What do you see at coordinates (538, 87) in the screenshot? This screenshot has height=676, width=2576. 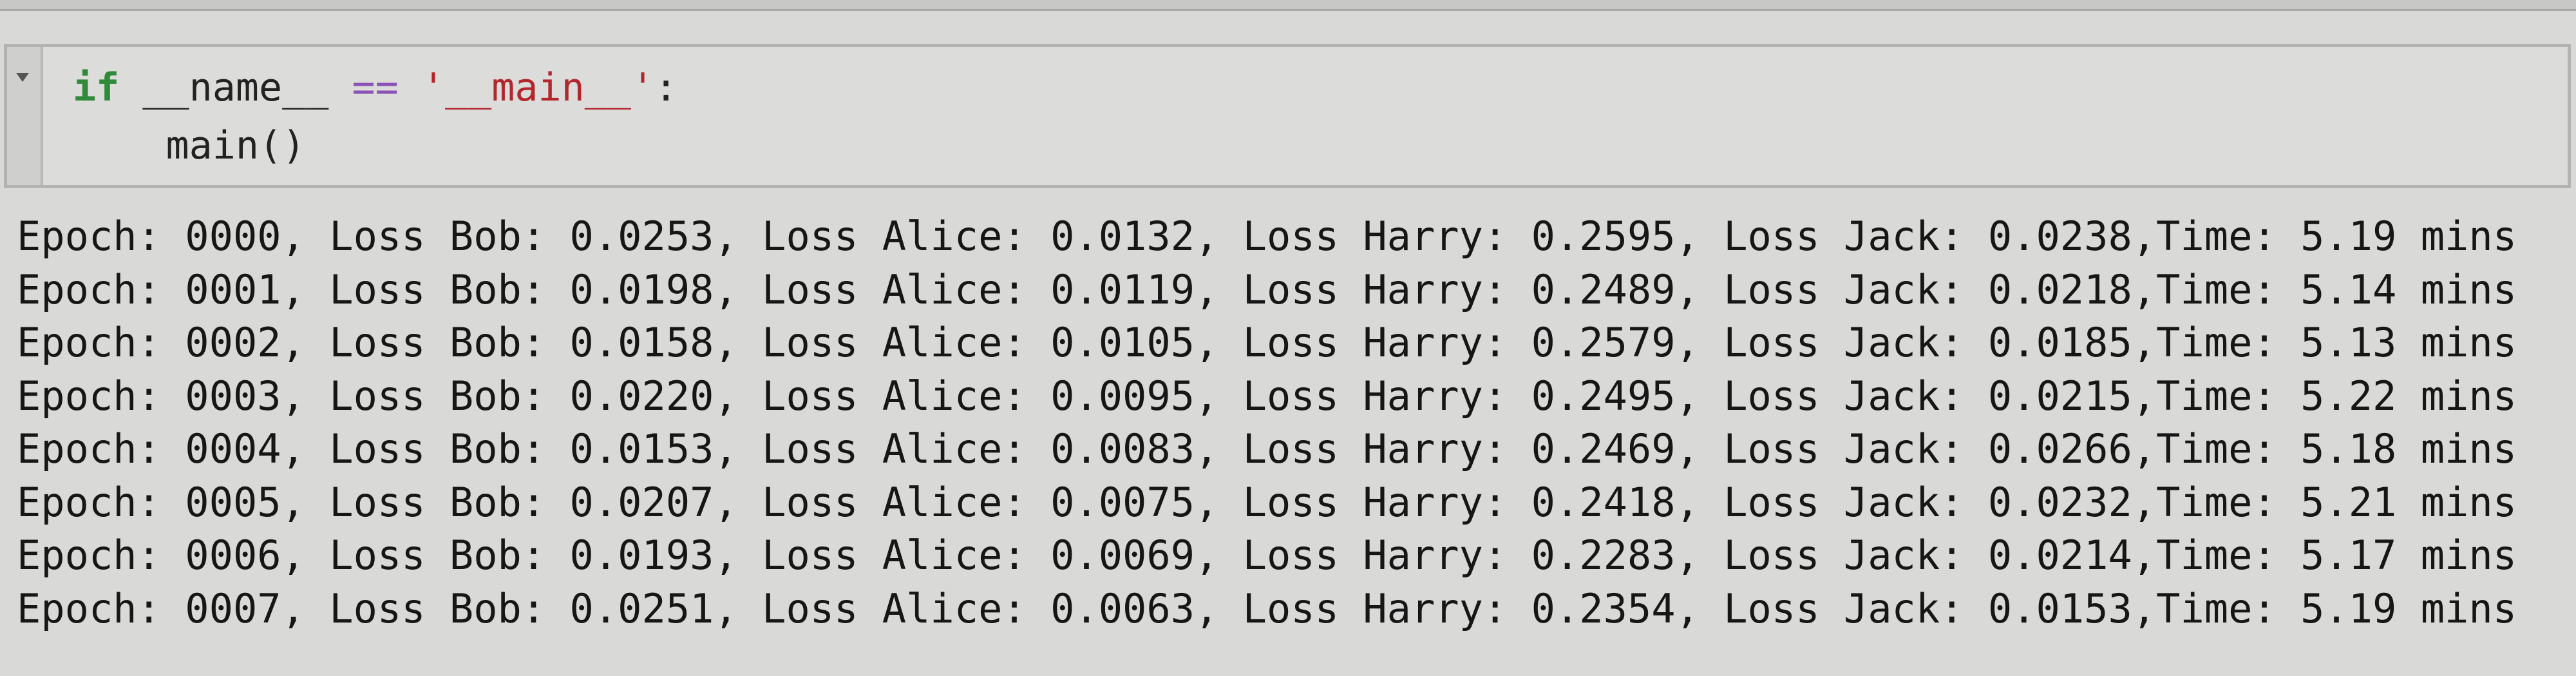 I see `string-main: '__main__'` at bounding box center [538, 87].